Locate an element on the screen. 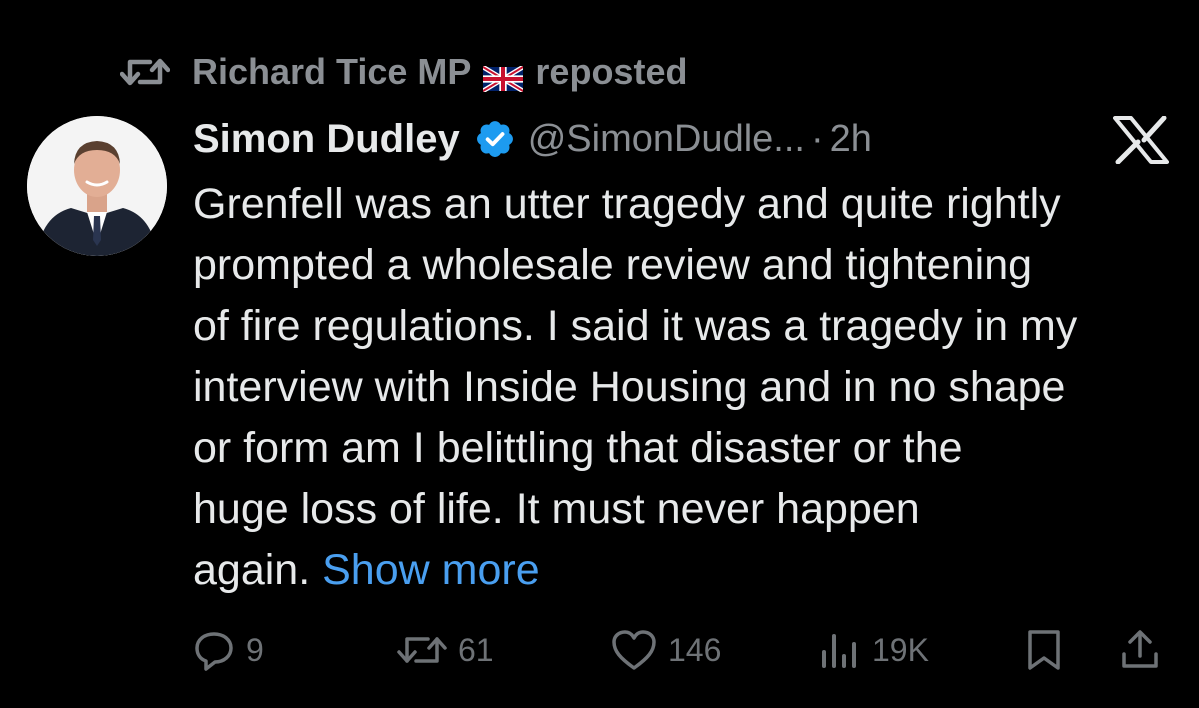 This screenshot has width=1199, height=708. views-button: 19K is located at coordinates (873, 650).